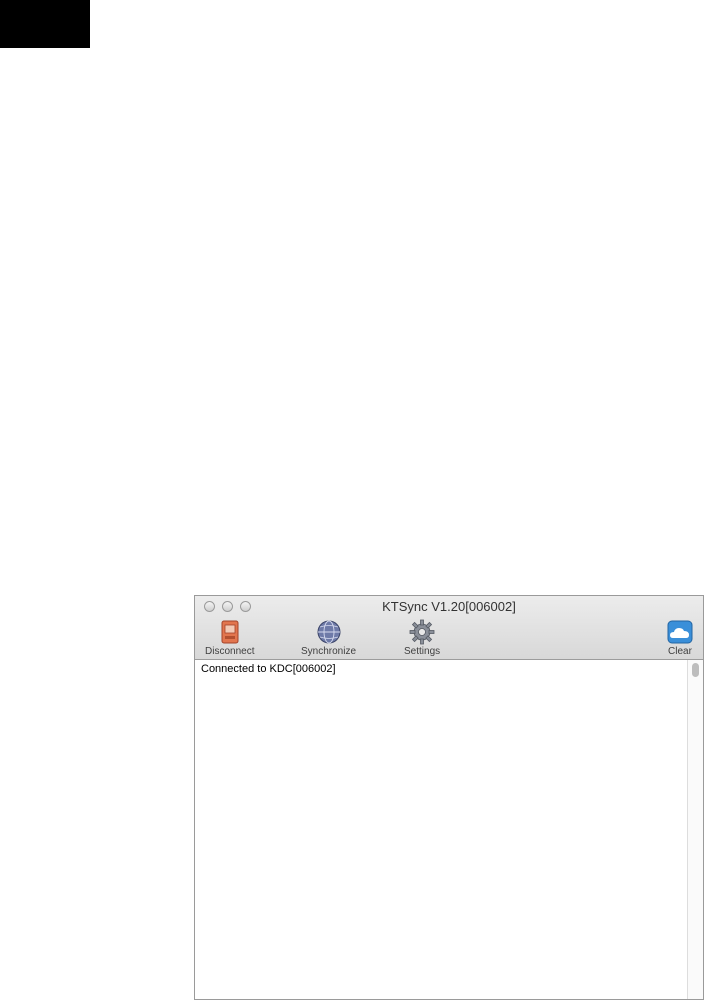  I want to click on gear-icon, so click(422, 632).